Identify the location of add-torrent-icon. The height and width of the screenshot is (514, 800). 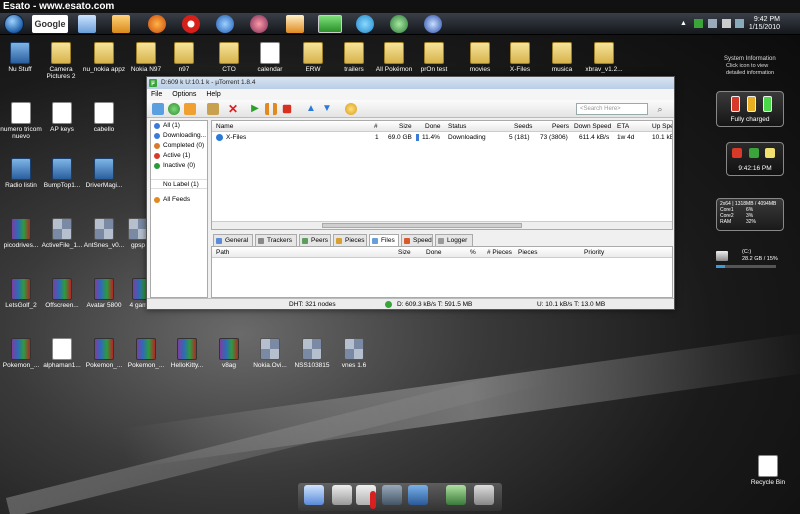
(158, 109).